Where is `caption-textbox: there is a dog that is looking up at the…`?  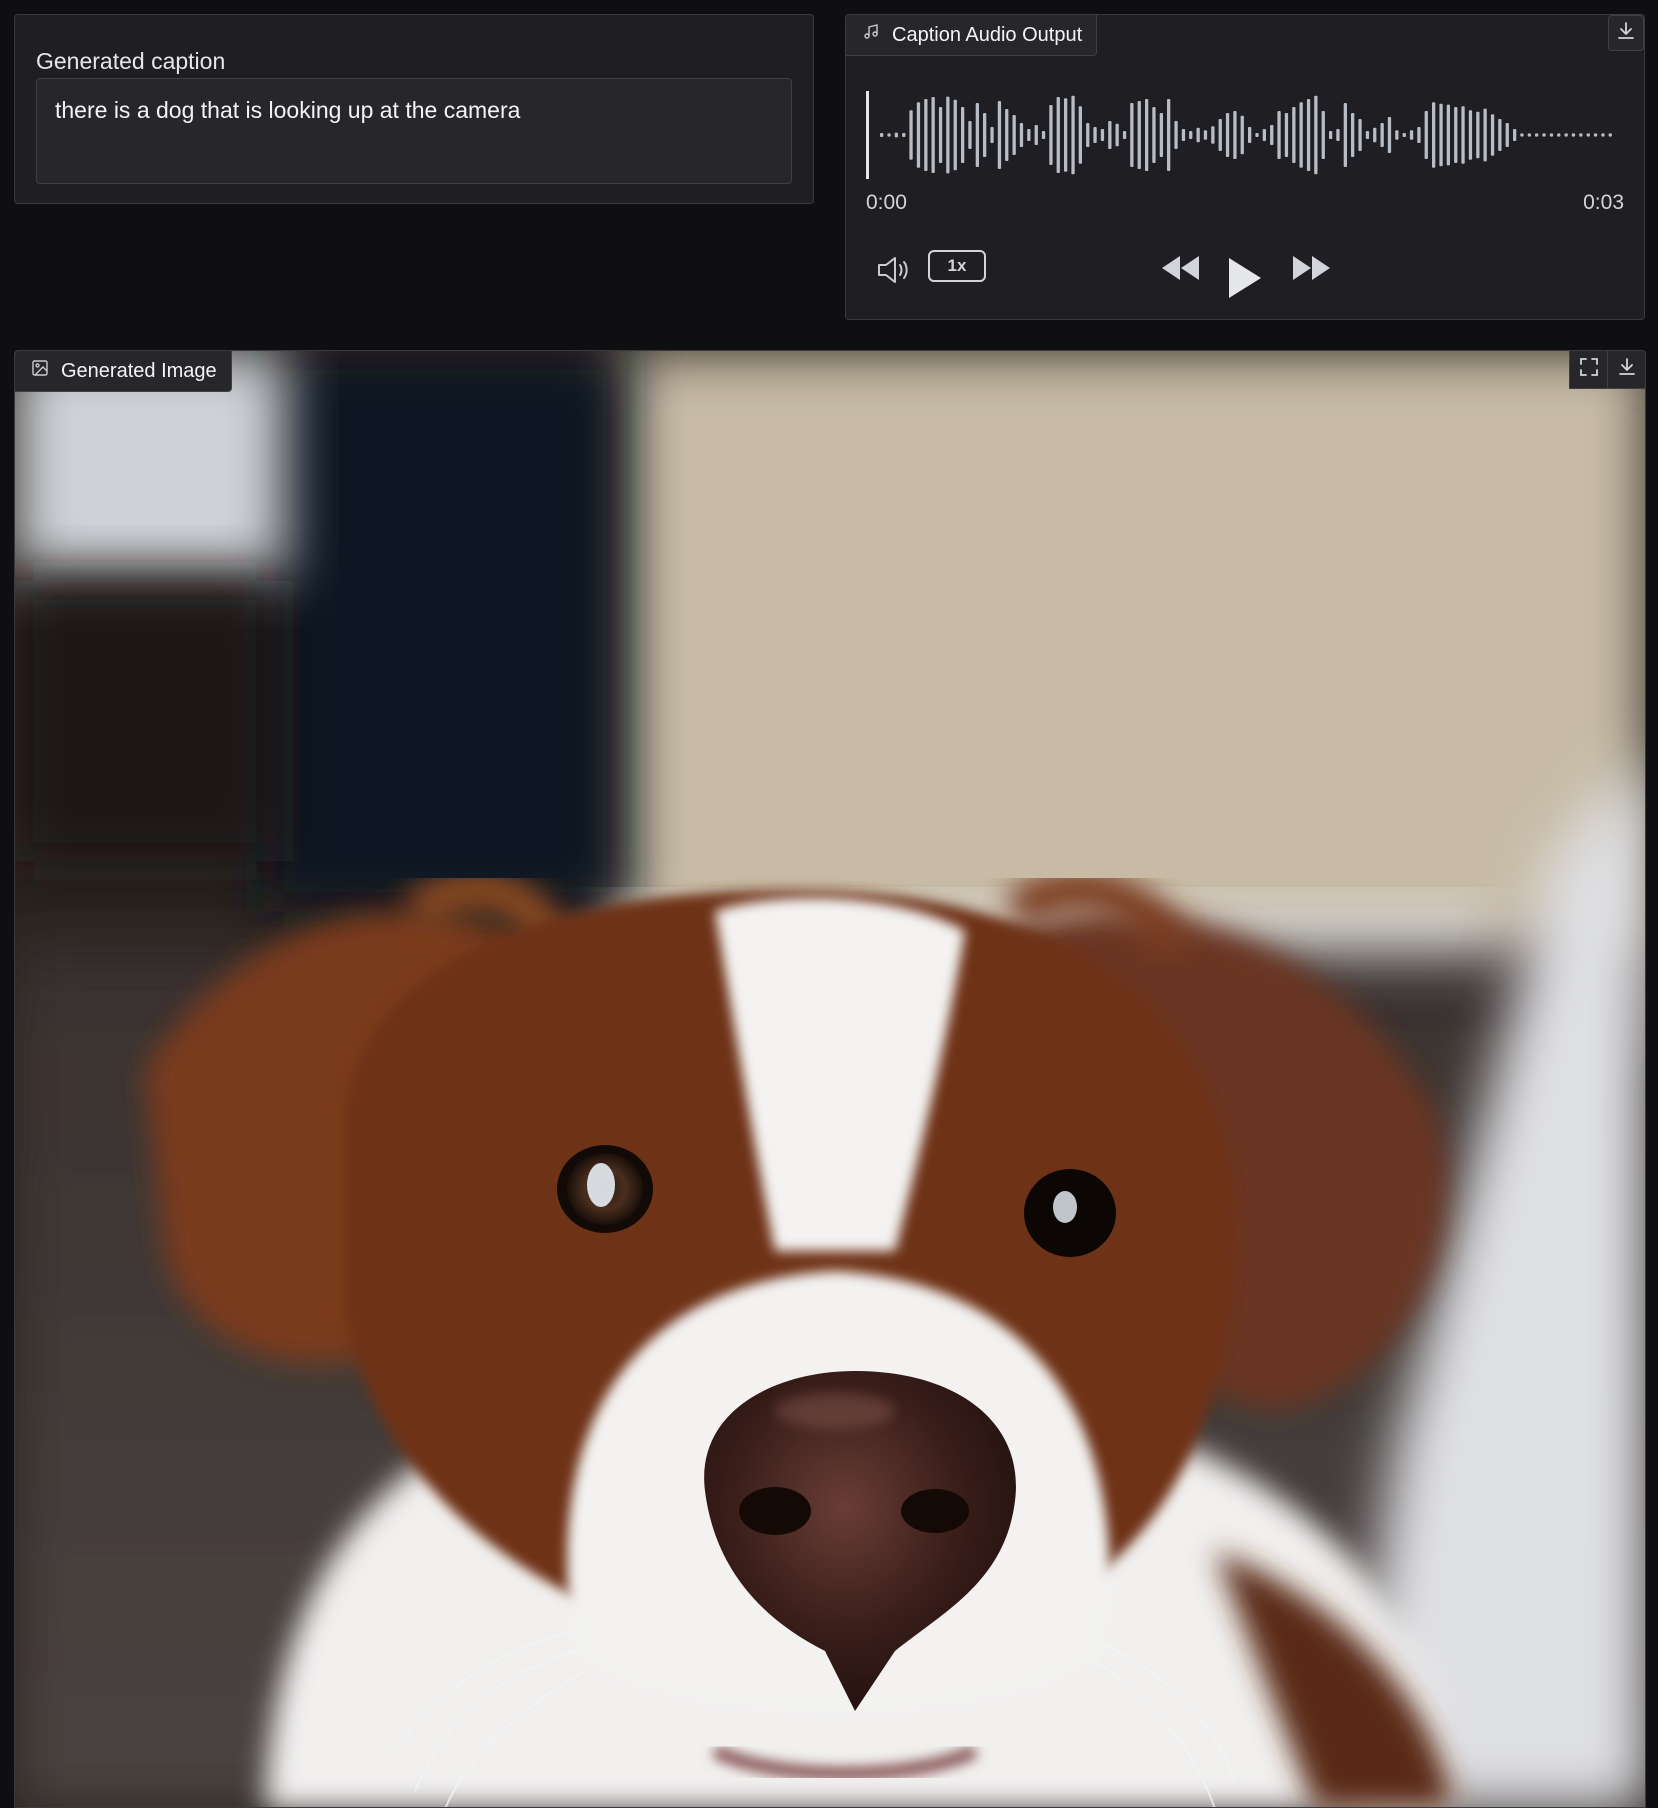 caption-textbox: there is a dog that is looking up at the… is located at coordinates (414, 131).